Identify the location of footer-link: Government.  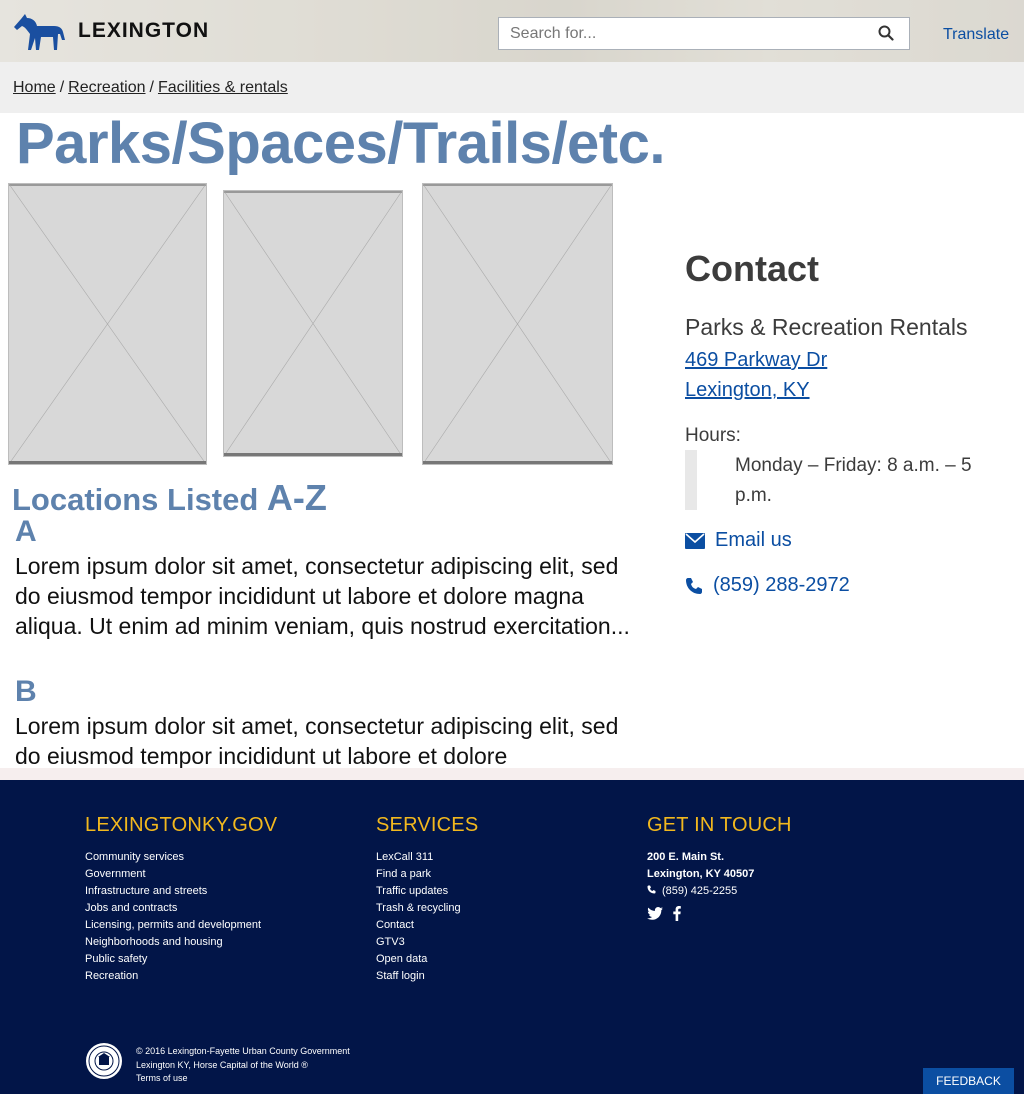
(115, 874).